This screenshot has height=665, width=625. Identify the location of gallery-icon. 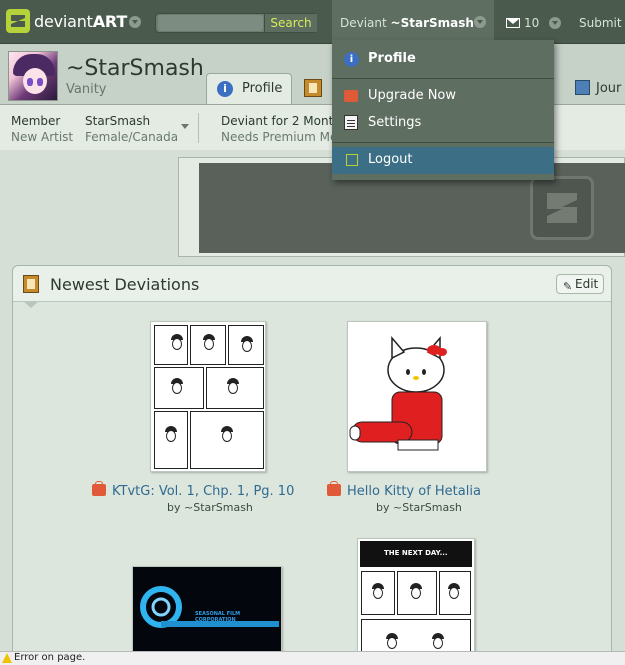
(31, 284).